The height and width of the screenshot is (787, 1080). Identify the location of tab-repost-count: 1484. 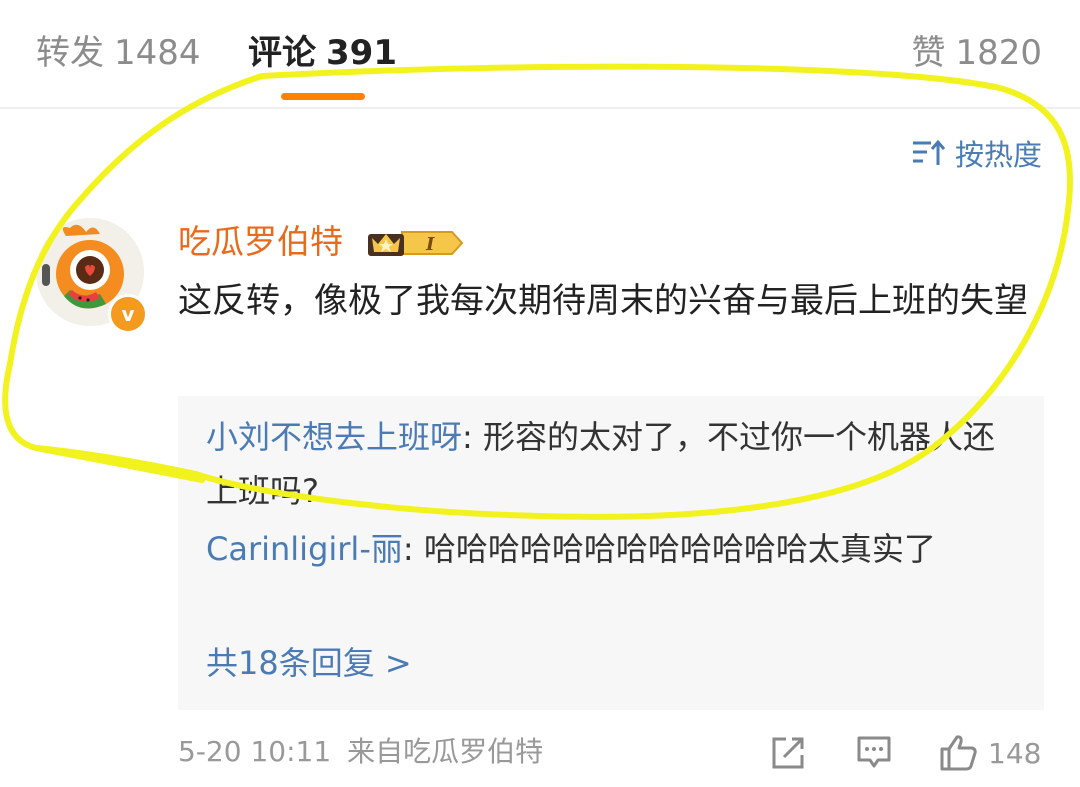
(157, 53).